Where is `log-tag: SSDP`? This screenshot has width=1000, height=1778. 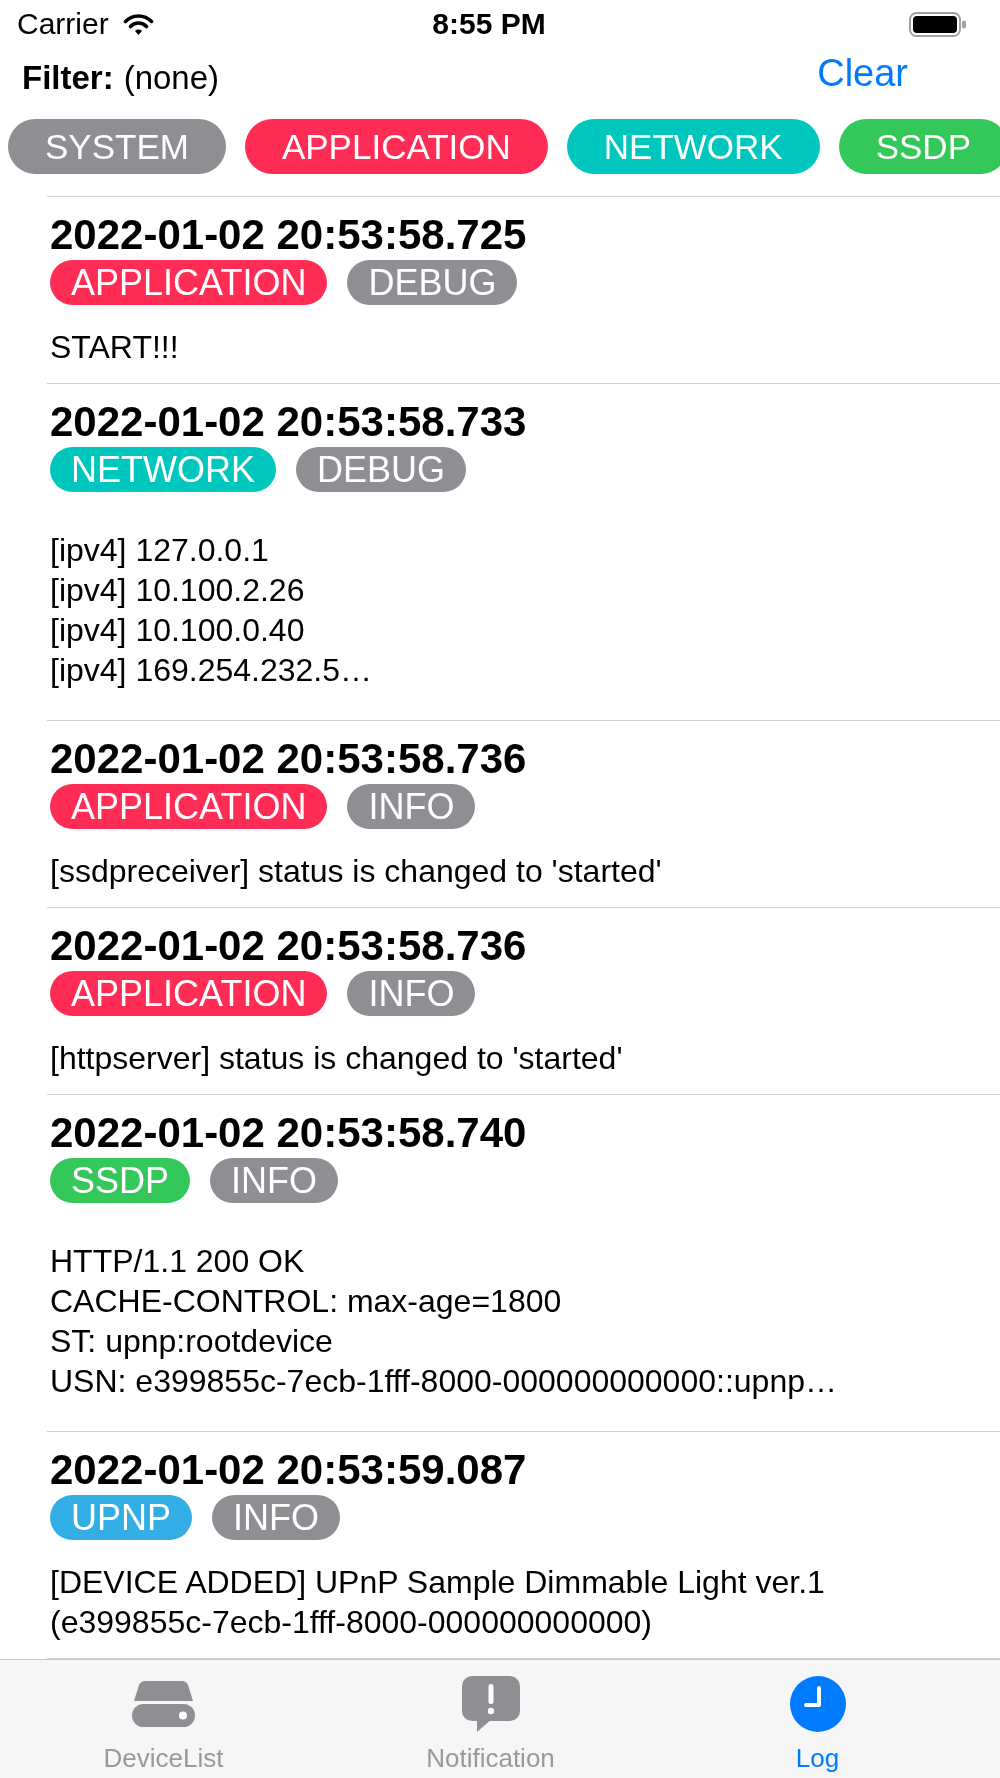
log-tag: SSDP is located at coordinates (120, 1180).